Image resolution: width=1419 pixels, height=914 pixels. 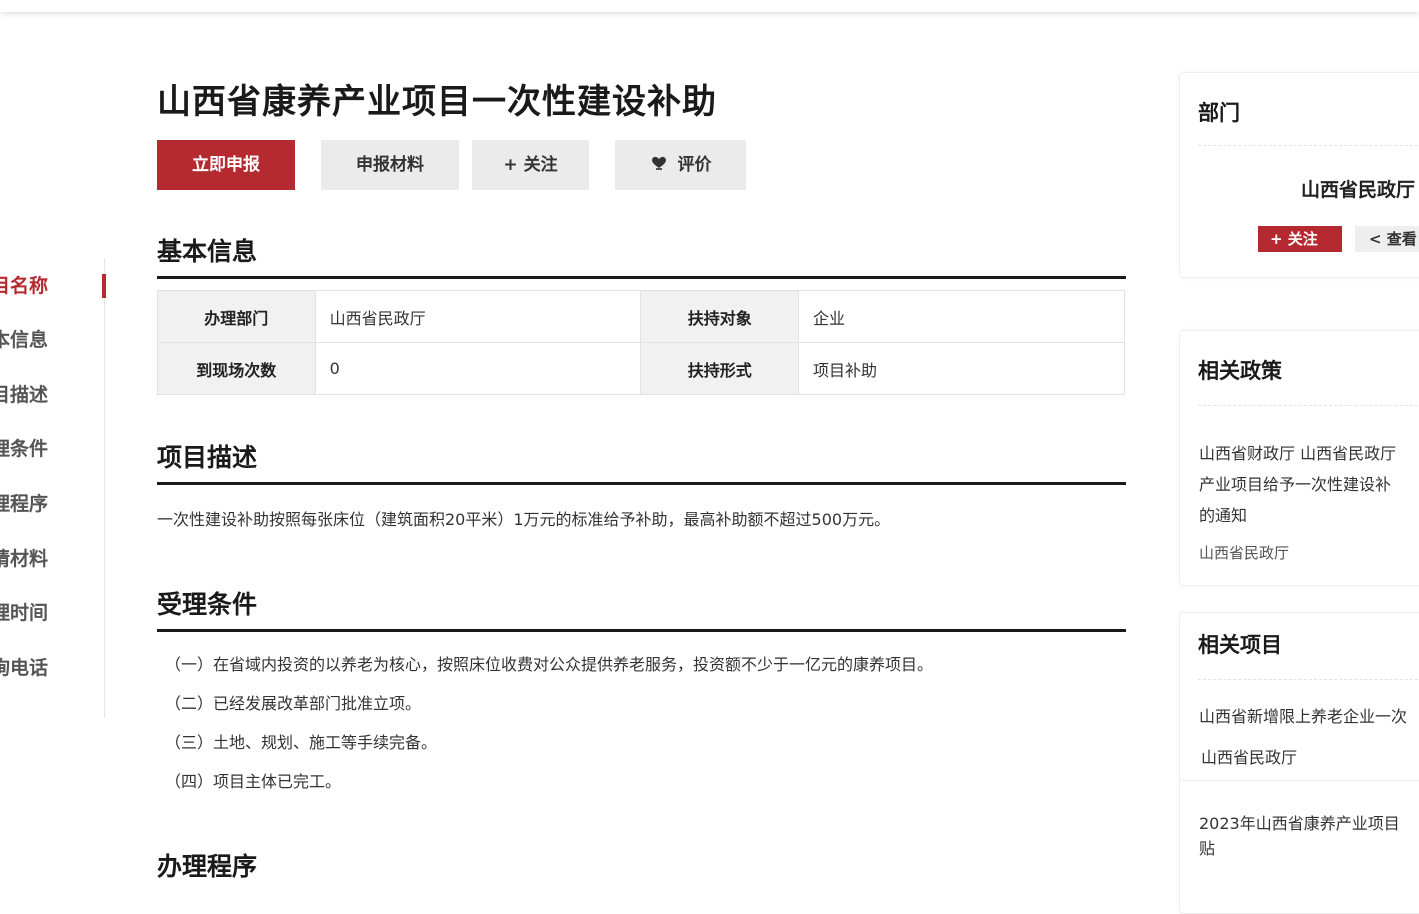 I want to click on visits-value: 0, so click(x=478, y=368).